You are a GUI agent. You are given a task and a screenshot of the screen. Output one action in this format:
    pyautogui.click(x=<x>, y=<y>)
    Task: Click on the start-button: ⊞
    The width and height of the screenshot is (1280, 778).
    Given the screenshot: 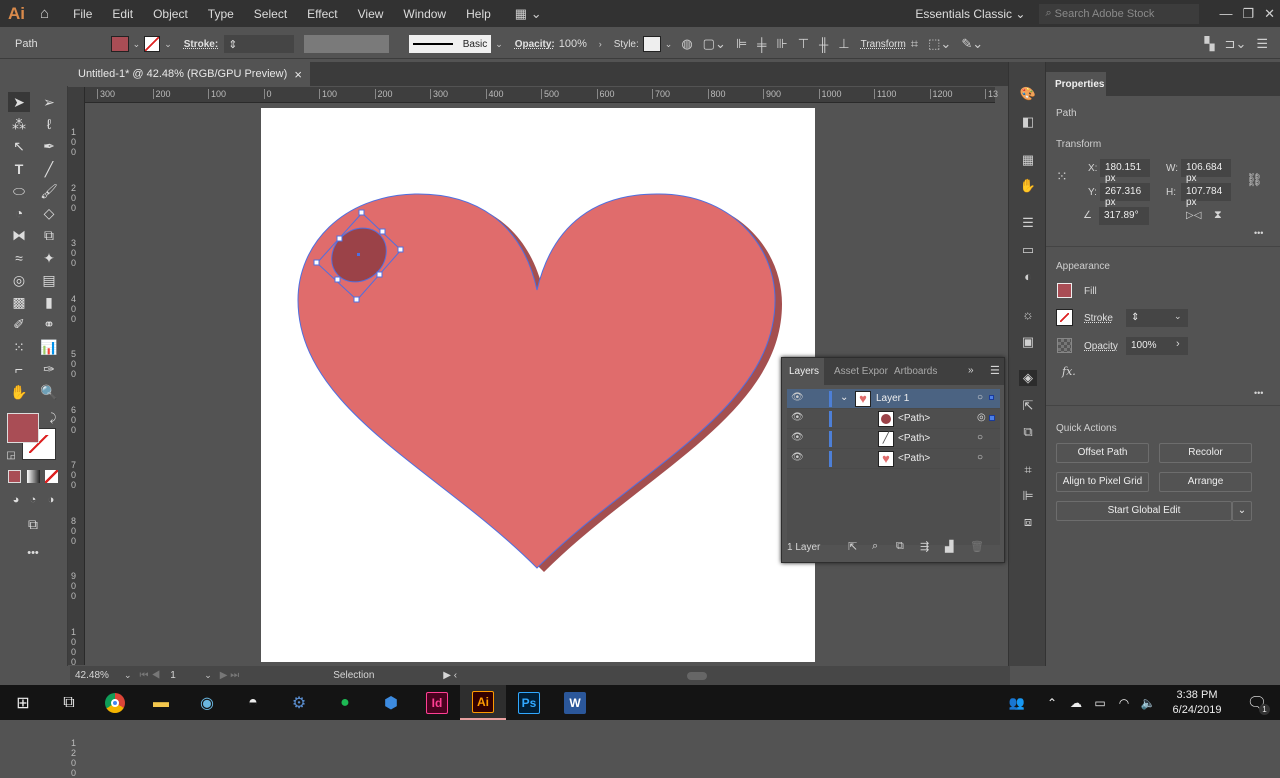 What is the action you would take?
    pyautogui.click(x=23, y=702)
    